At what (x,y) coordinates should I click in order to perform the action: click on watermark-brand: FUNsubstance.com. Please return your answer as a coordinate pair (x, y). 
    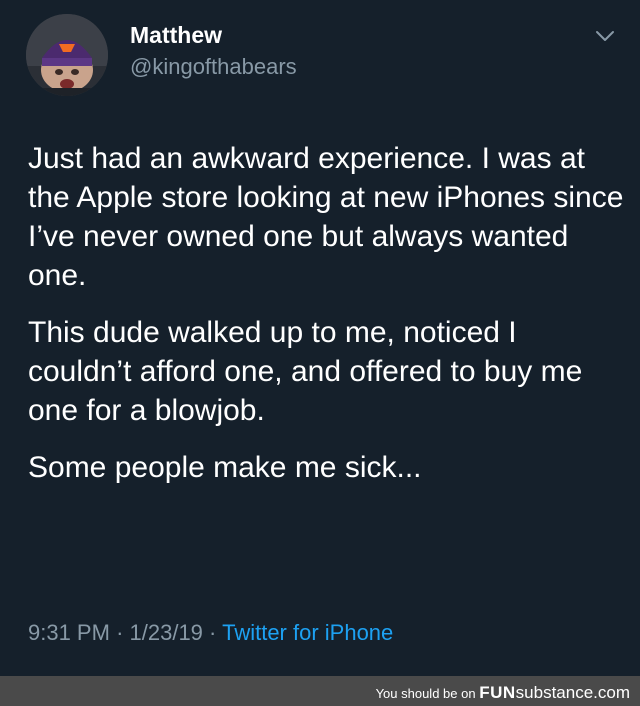
    Looking at the image, I should click on (554, 692).